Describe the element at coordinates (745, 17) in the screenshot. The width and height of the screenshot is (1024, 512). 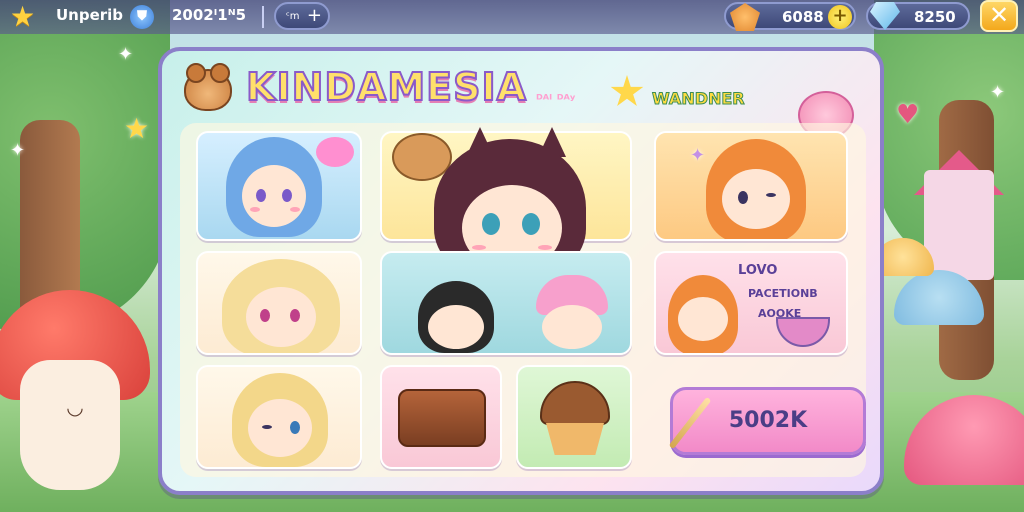
I see `coin-gem-icon` at that location.